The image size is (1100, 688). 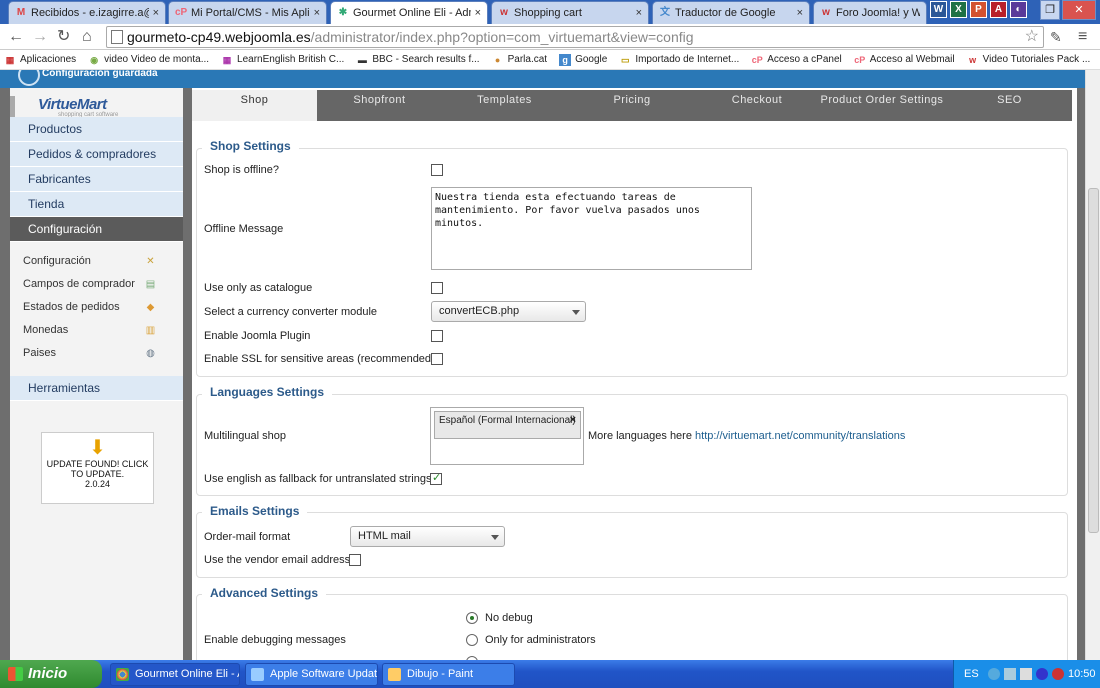 What do you see at coordinates (87, 12) in the screenshot?
I see `browser-tab-gmail: M Recibidos - e.izagirre.a@gm ×` at bounding box center [87, 12].